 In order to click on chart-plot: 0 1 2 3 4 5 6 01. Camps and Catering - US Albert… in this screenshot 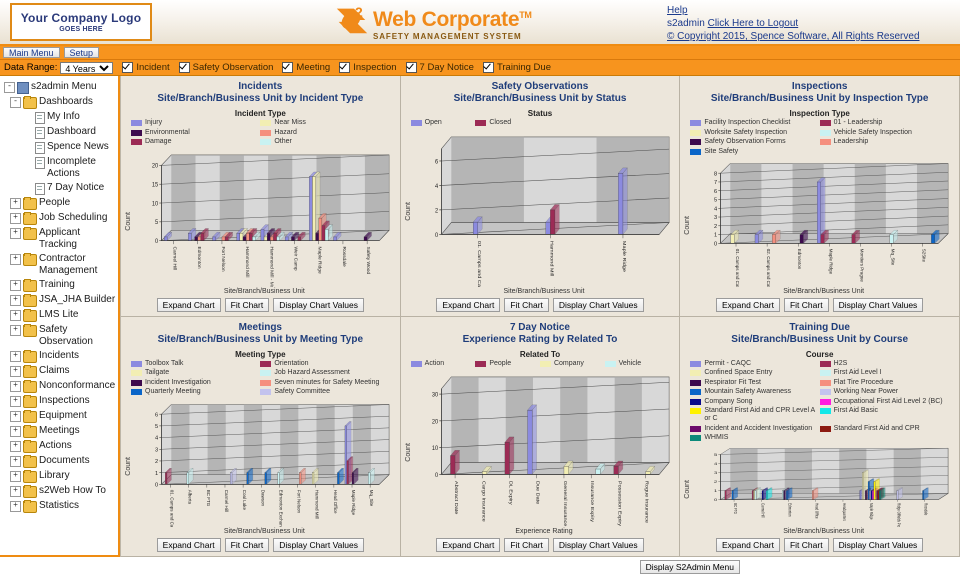, I will do `click(264, 462)`.